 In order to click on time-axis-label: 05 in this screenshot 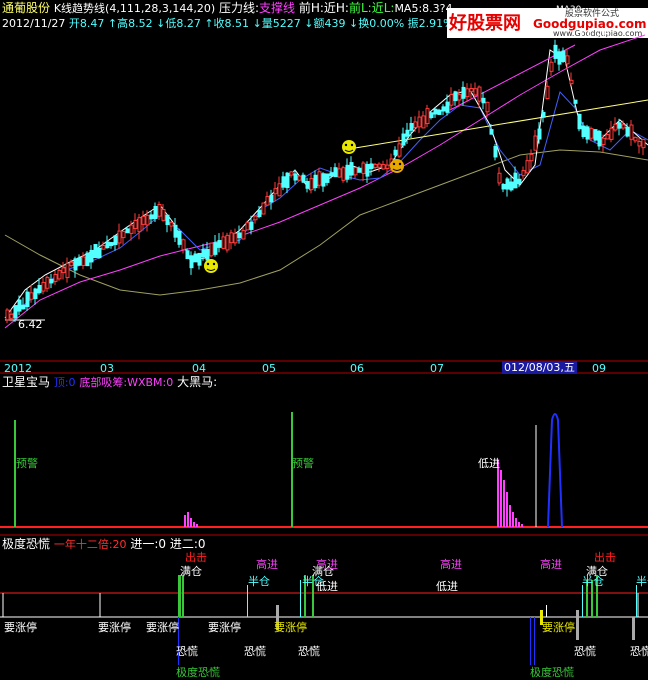, I will do `click(269, 368)`.